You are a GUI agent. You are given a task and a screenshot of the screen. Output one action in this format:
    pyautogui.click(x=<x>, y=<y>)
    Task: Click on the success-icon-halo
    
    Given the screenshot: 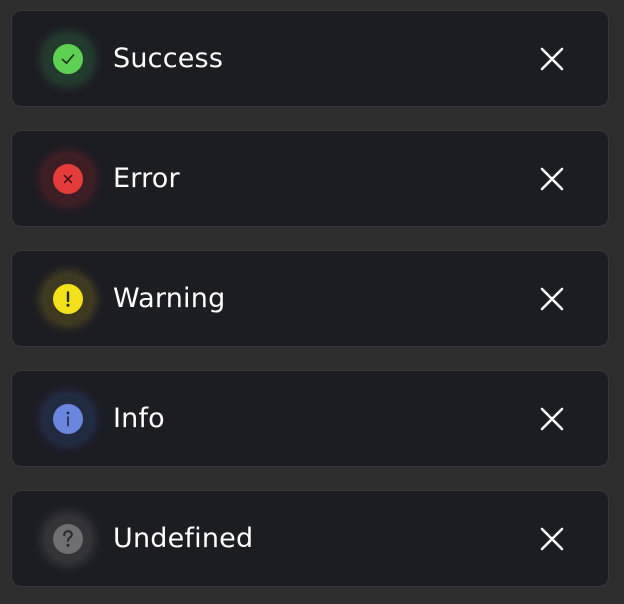 What is the action you would take?
    pyautogui.click(x=68, y=59)
    